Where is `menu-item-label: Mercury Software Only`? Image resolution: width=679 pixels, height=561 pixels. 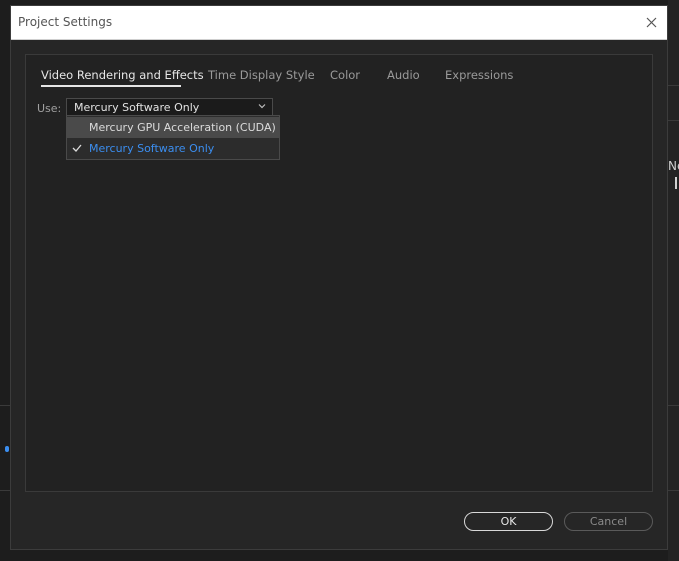 menu-item-label: Mercury Software Only is located at coordinates (152, 148).